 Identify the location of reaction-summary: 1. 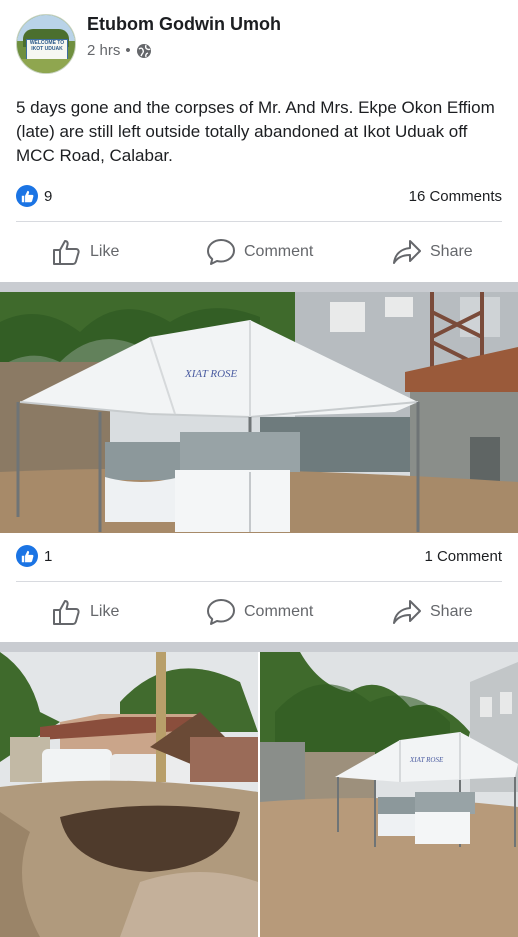
(34, 556).